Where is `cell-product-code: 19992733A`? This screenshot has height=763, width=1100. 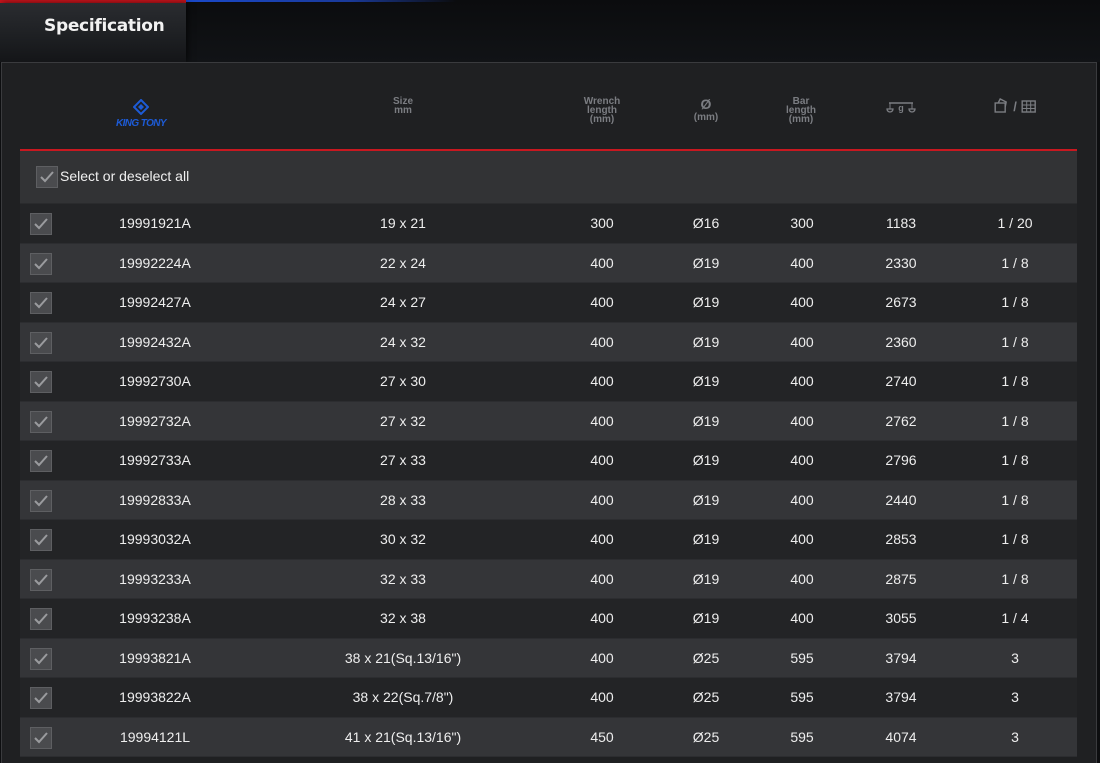 cell-product-code: 19992733A is located at coordinates (155, 460).